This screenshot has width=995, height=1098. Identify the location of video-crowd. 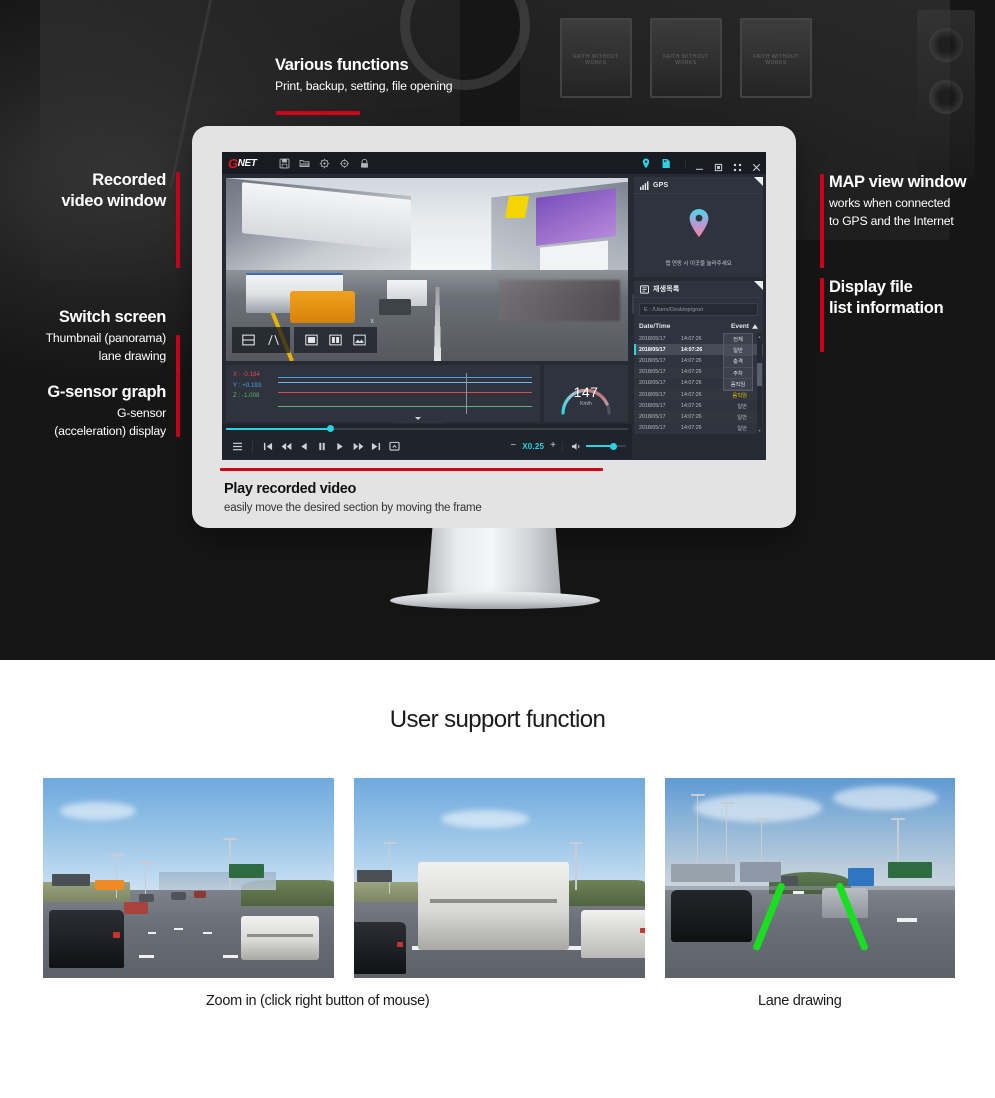
(559, 300).